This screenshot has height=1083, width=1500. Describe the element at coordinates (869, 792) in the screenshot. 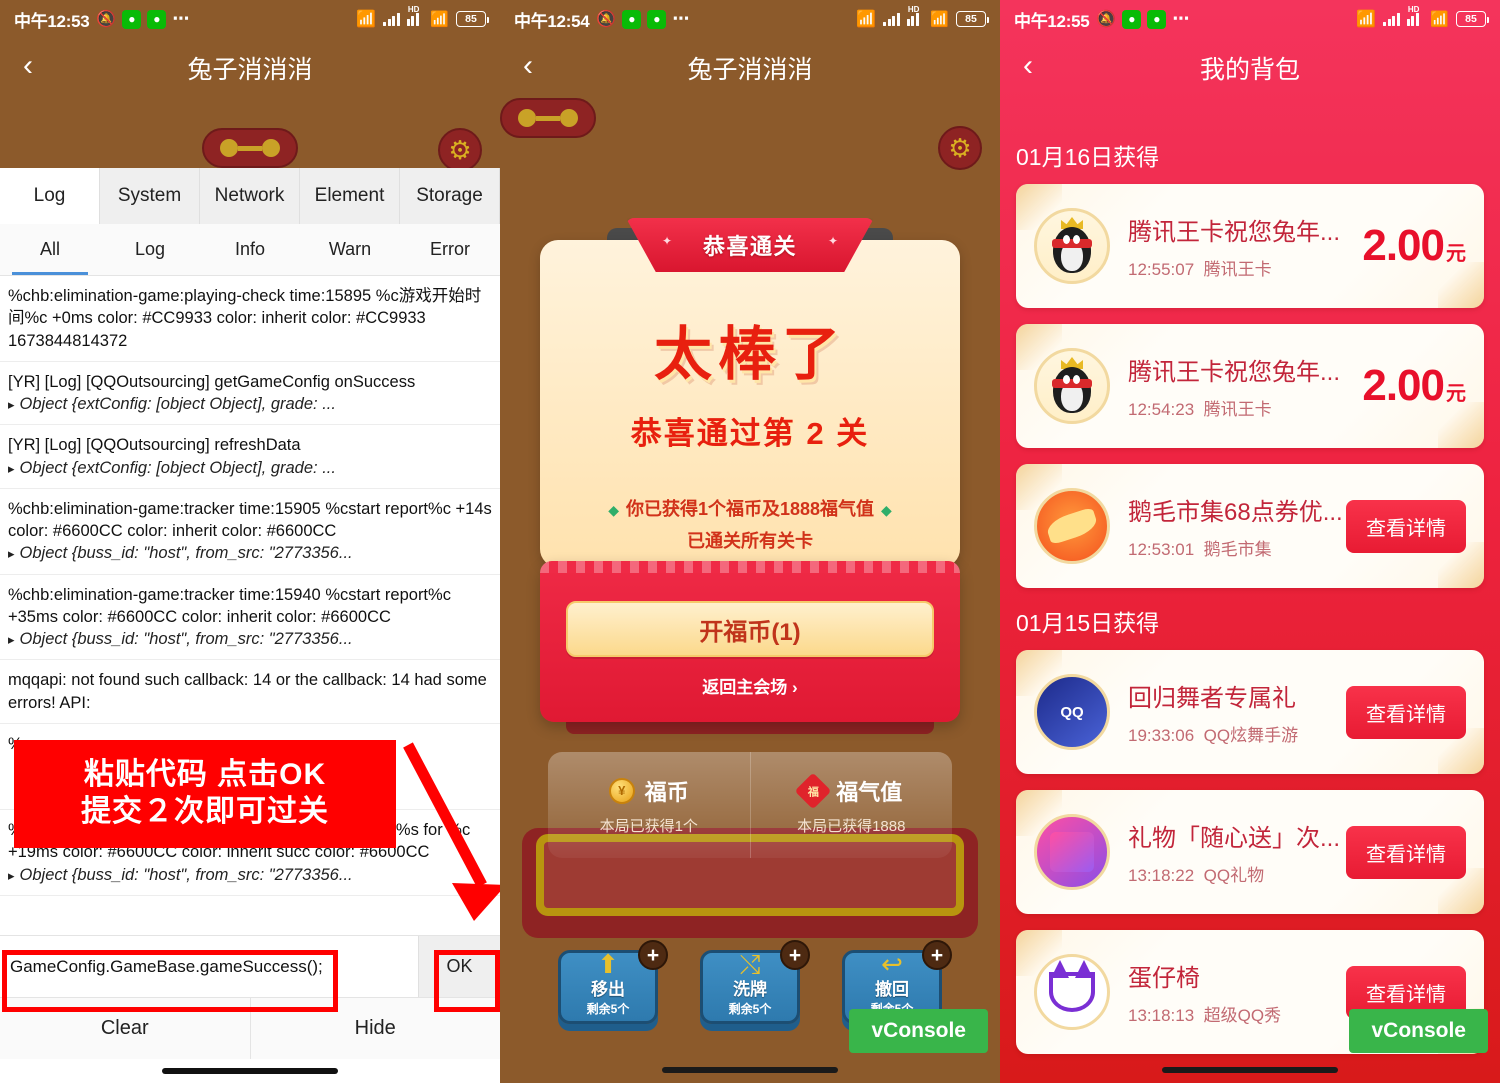

I see `stat-luck-label: 福气值` at that location.